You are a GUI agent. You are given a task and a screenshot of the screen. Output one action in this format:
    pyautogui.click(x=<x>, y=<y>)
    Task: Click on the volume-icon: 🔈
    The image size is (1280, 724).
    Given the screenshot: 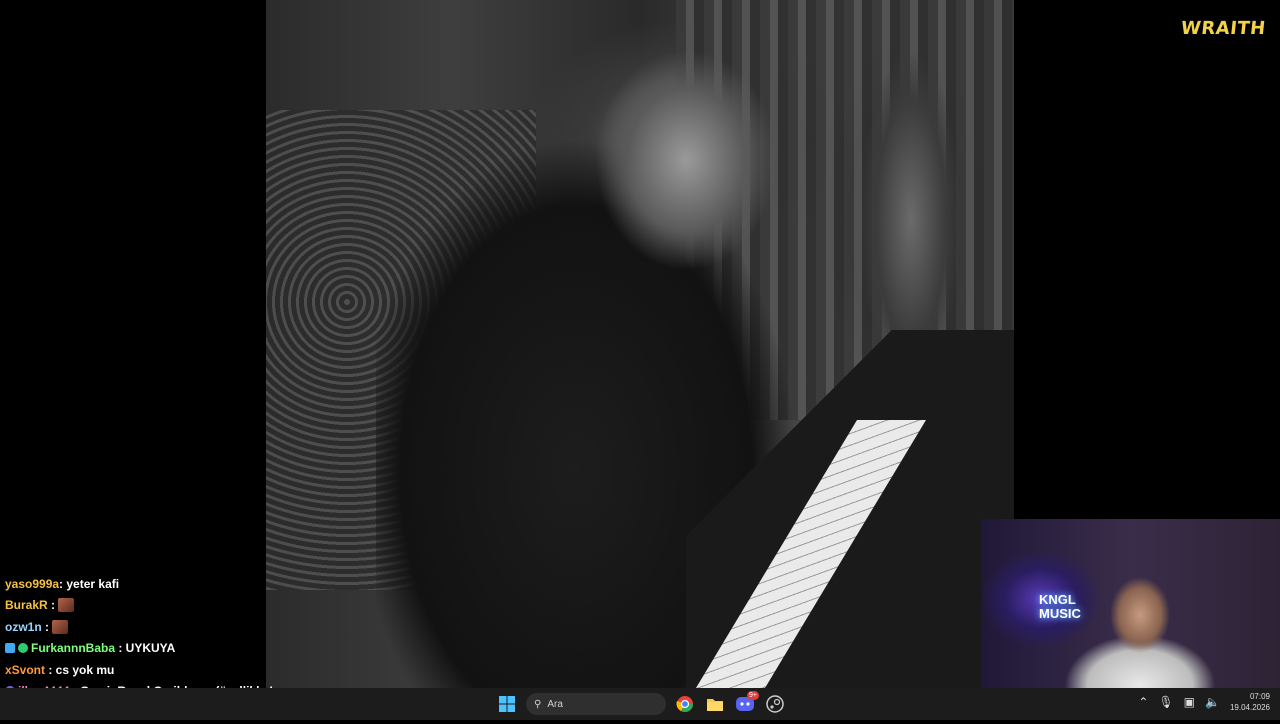 What is the action you would take?
    pyautogui.click(x=1212, y=702)
    